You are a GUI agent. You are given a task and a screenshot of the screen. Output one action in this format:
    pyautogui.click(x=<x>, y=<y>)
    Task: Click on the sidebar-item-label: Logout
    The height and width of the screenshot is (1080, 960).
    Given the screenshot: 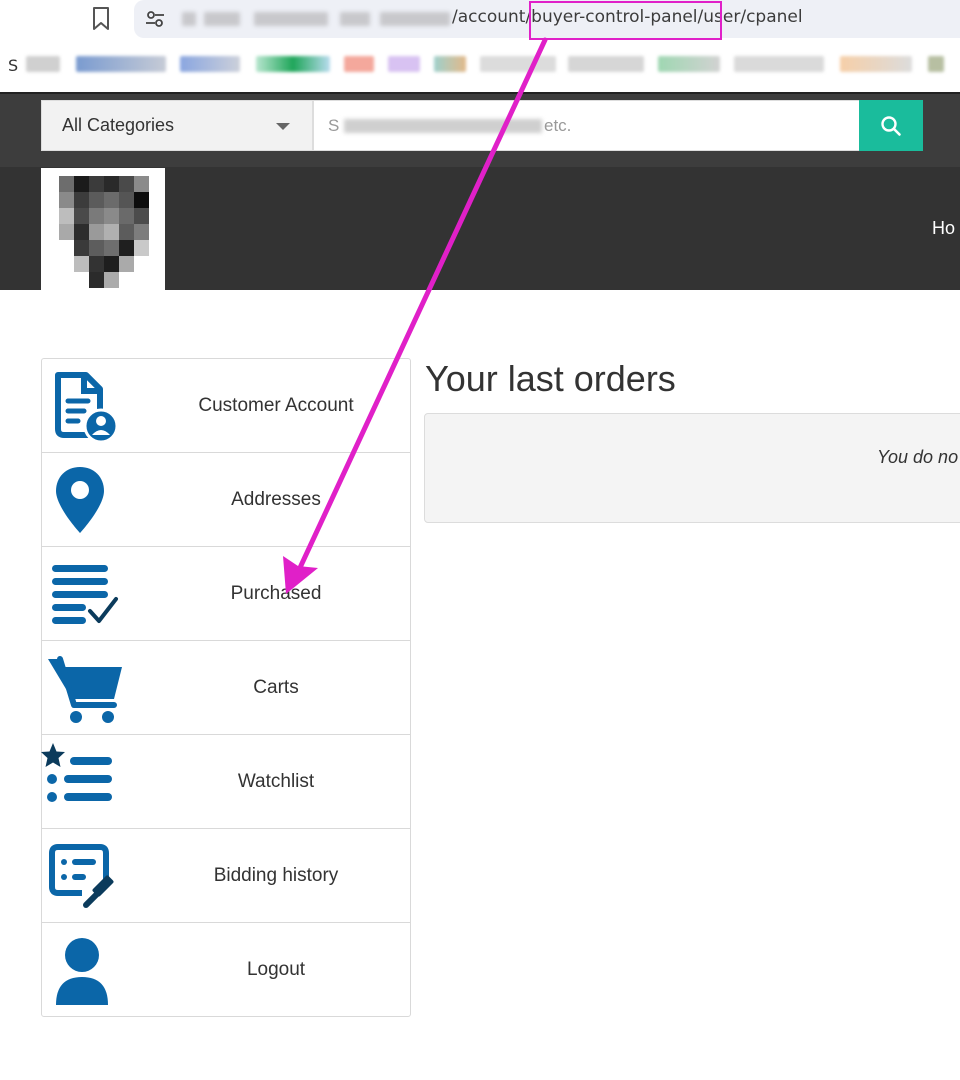 What is the action you would take?
    pyautogui.click(x=276, y=969)
    